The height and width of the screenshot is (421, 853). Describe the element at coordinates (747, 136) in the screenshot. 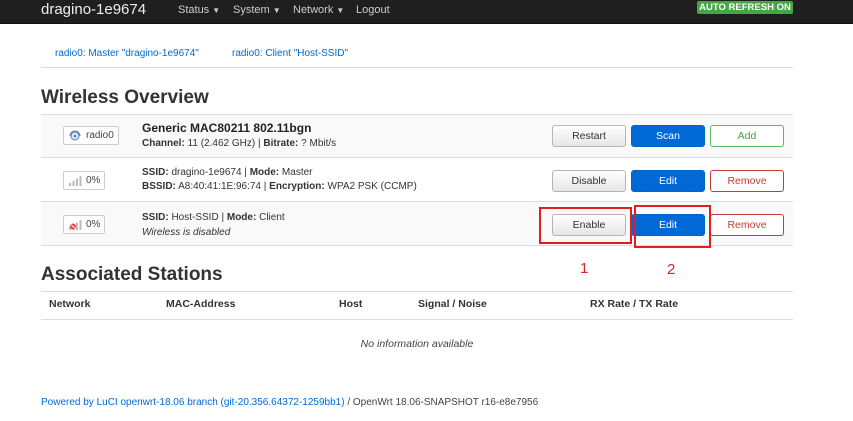

I see `add-button: Add` at that location.